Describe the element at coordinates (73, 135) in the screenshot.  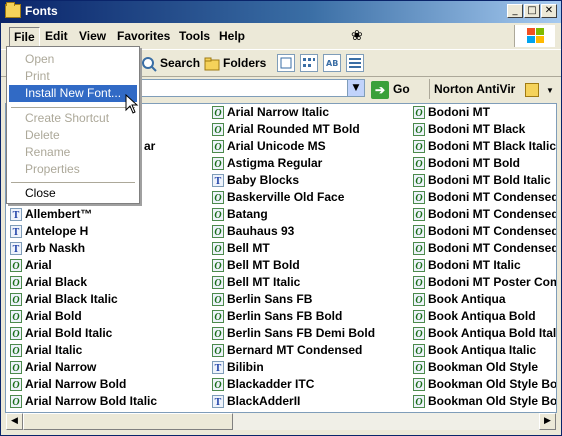
I see `menu-delete: Delete` at that location.